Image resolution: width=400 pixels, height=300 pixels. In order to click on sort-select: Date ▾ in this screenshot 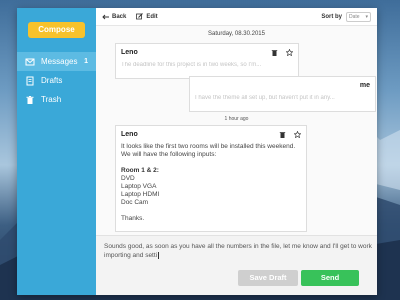, I will do `click(358, 16)`.